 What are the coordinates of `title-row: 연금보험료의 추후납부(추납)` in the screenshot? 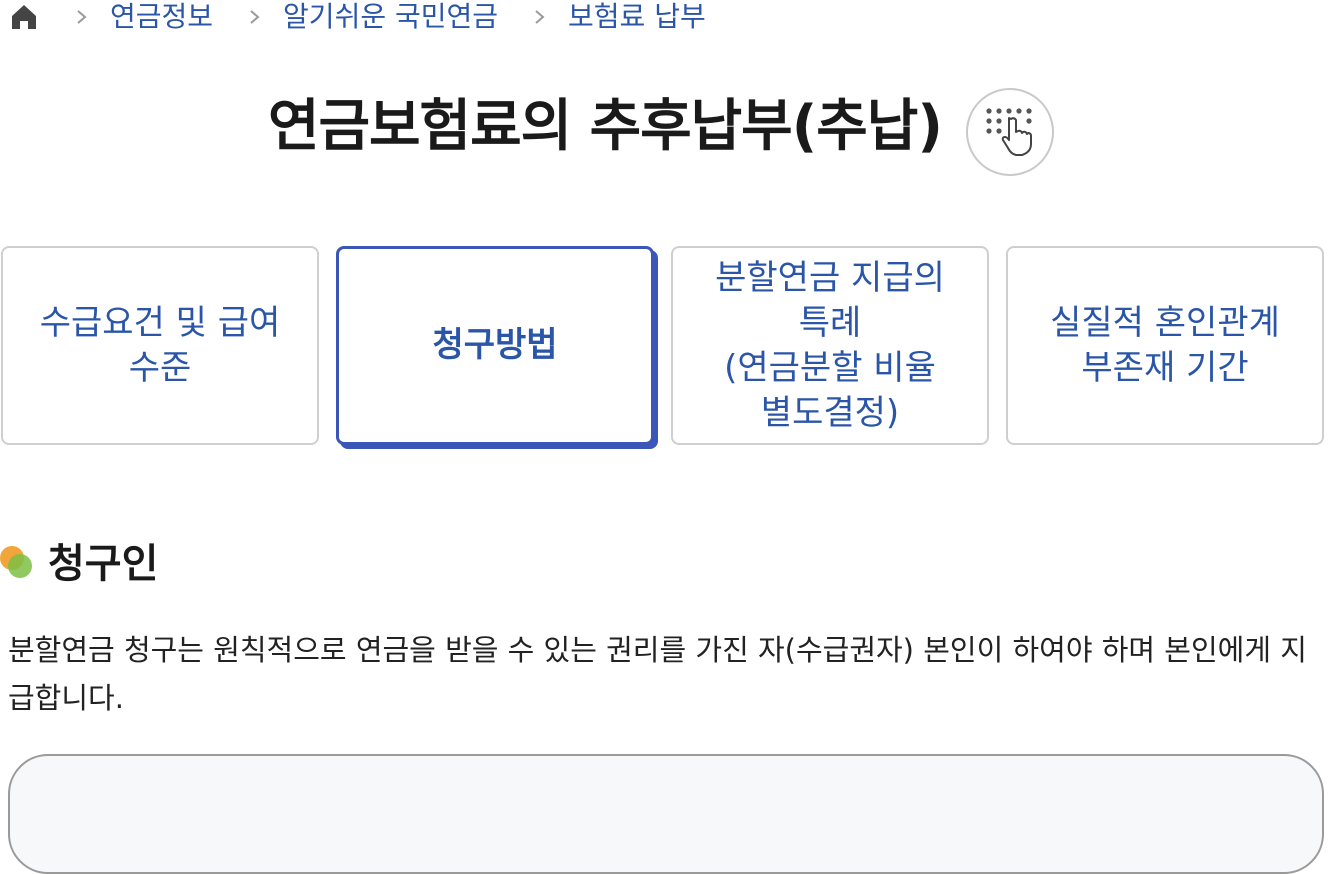 It's located at (670, 134).